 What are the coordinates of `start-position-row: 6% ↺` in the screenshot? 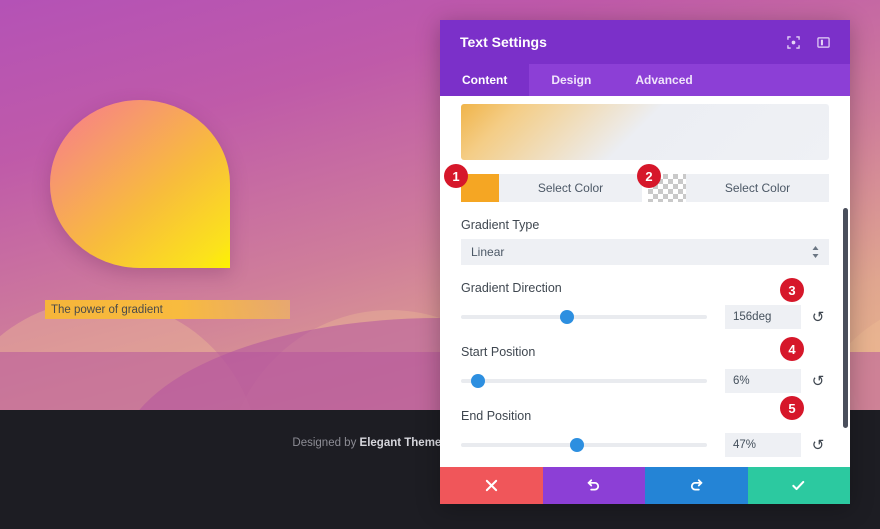 It's located at (645, 381).